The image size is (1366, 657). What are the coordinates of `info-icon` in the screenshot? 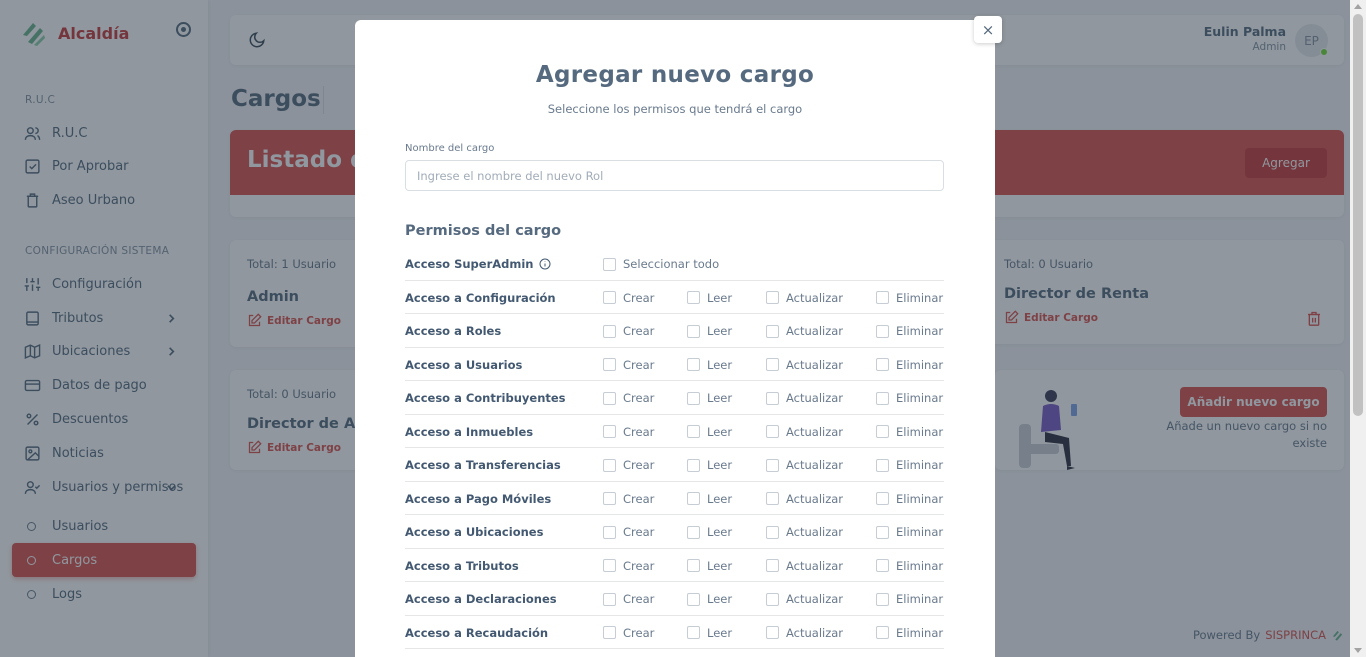 It's located at (545, 264).